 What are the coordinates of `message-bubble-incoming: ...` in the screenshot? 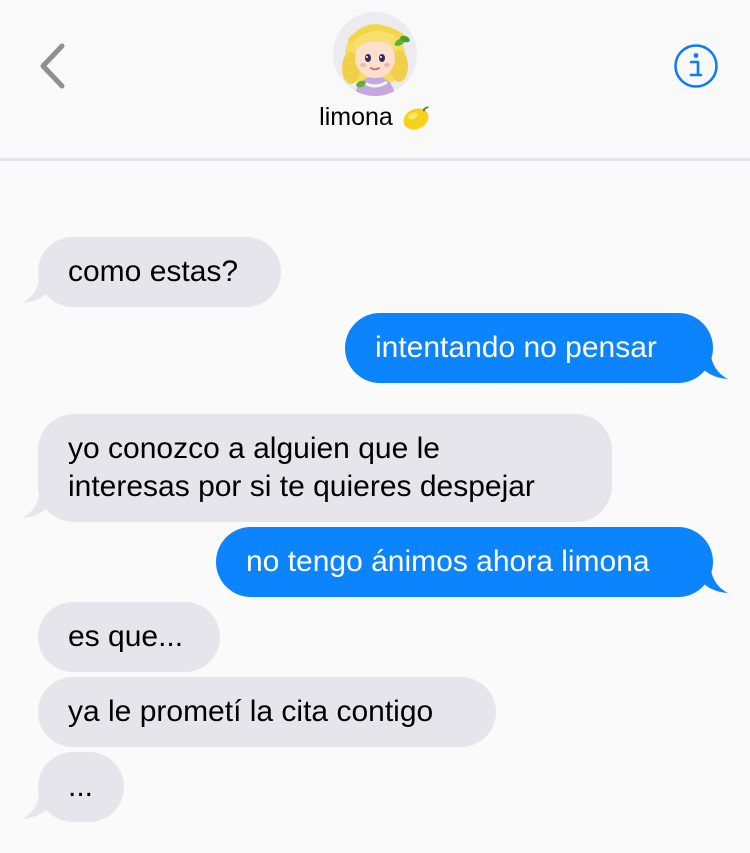 It's located at (81, 787).